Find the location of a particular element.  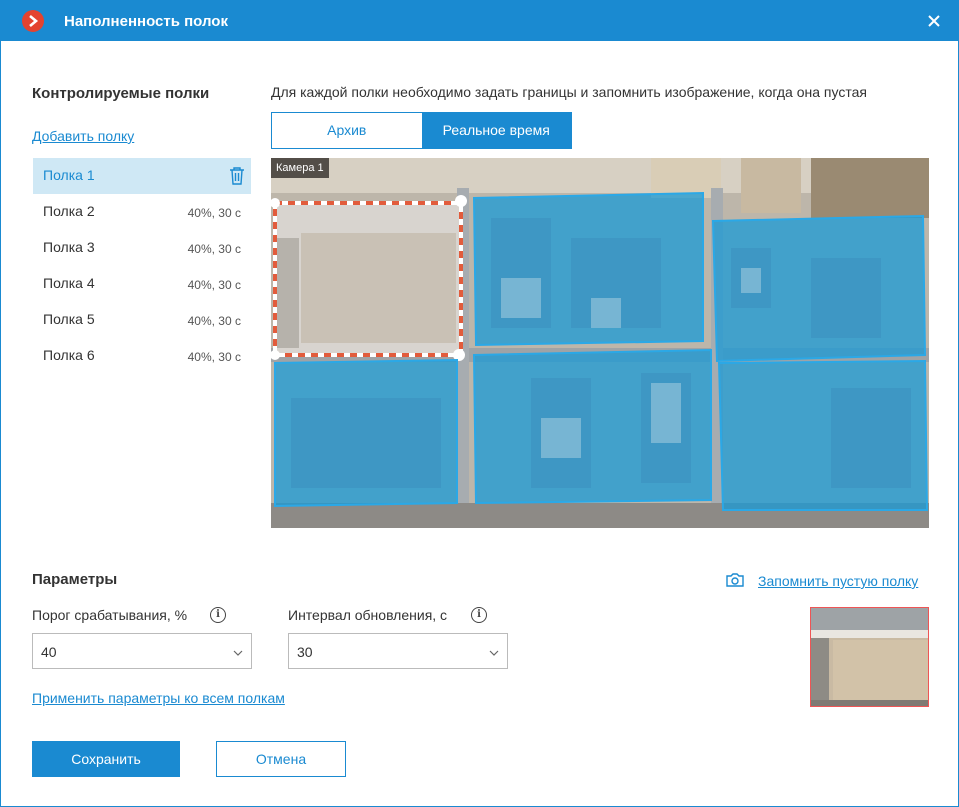

remember-empty-link: Запомнить пустую полку is located at coordinates (838, 581).